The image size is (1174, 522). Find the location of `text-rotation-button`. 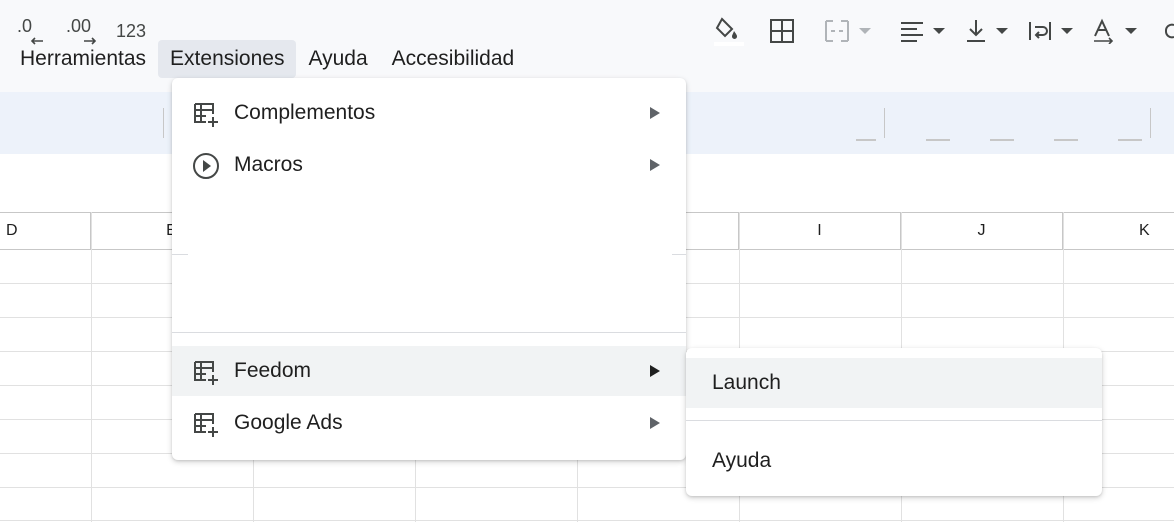

text-rotation-button is located at coordinates (1114, 31).